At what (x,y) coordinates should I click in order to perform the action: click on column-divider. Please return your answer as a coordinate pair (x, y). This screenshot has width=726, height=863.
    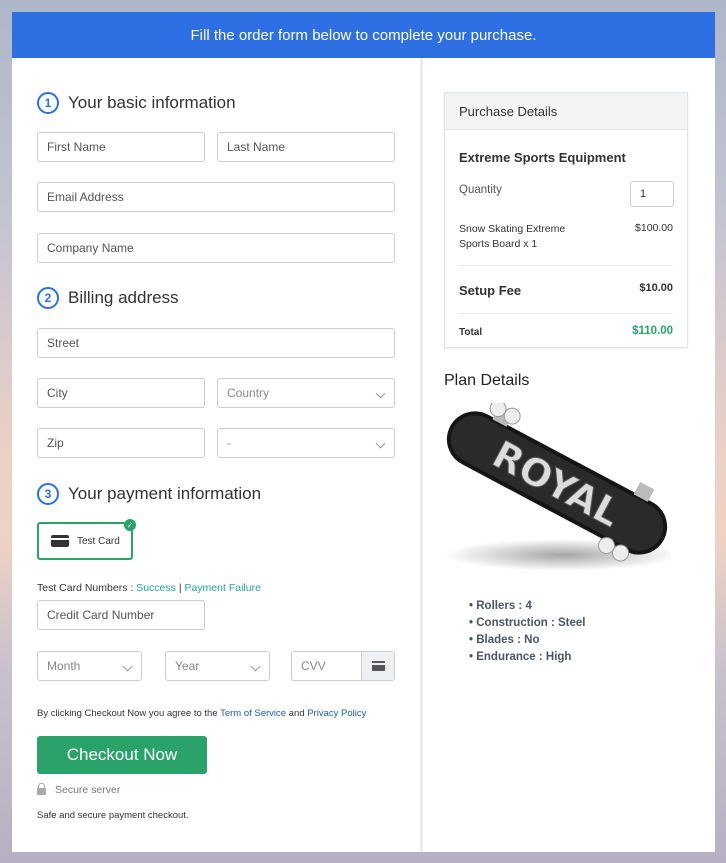
    Looking at the image, I should click on (421, 455).